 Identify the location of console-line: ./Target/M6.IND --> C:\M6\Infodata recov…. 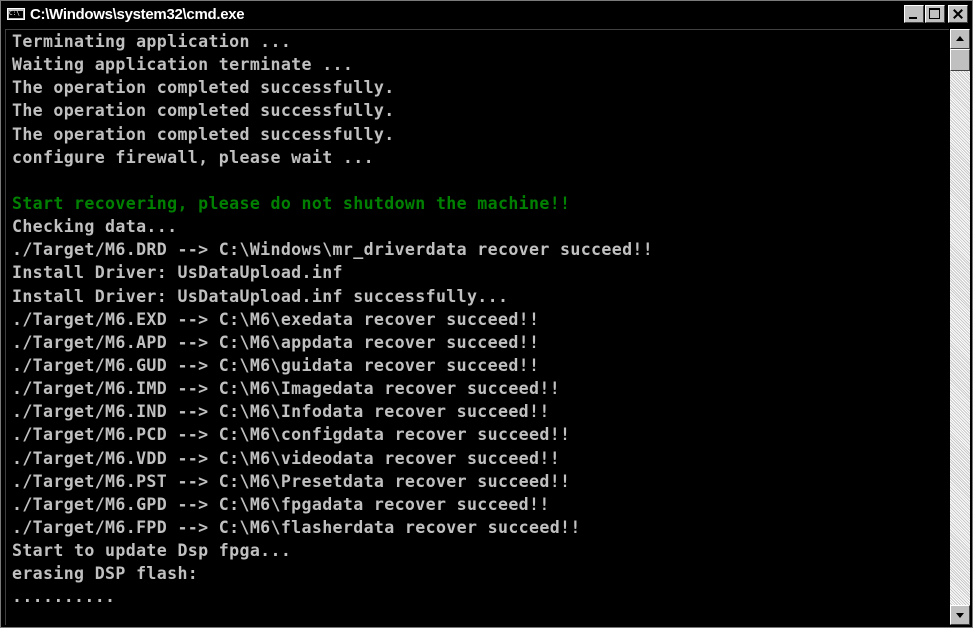
(281, 412).